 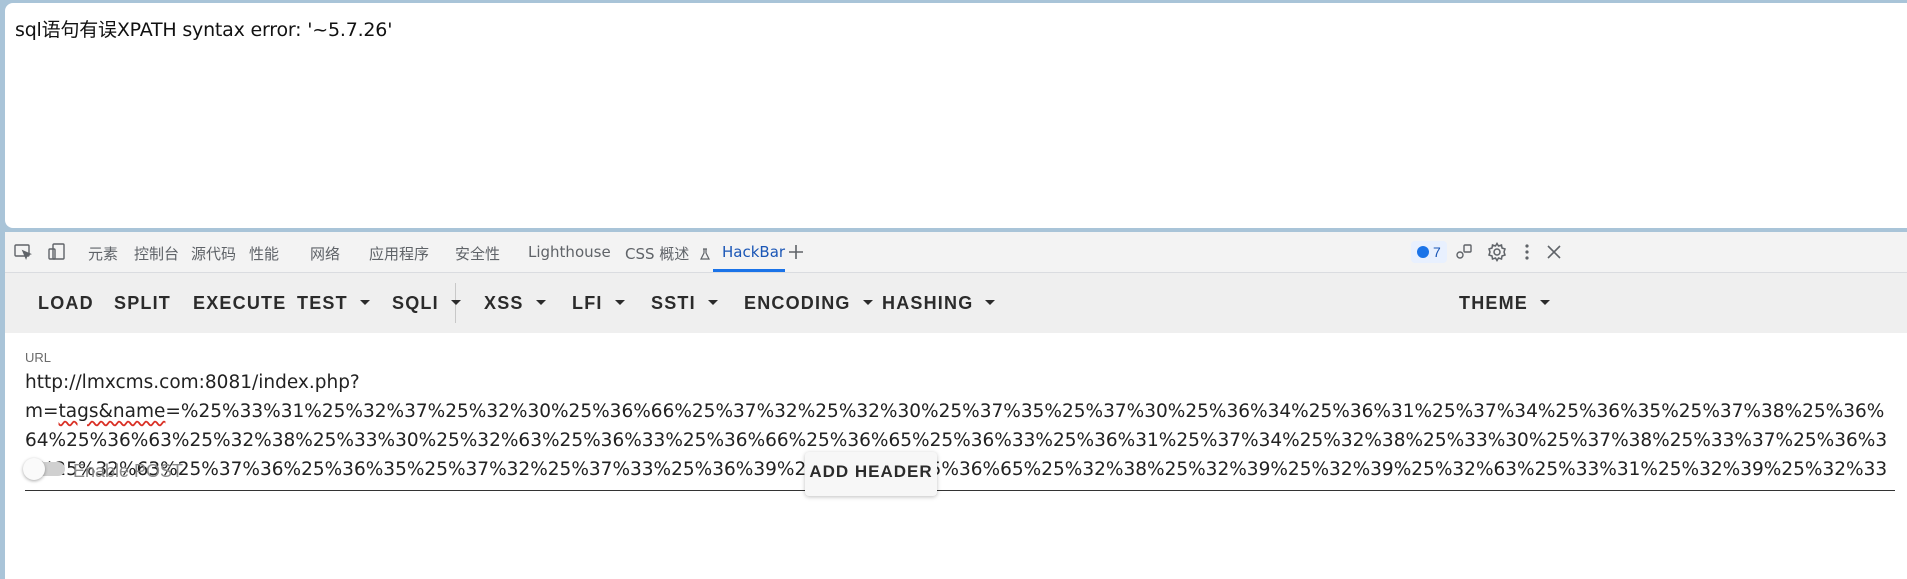 I want to click on tab-sources: 源代码, so click(x=213, y=253).